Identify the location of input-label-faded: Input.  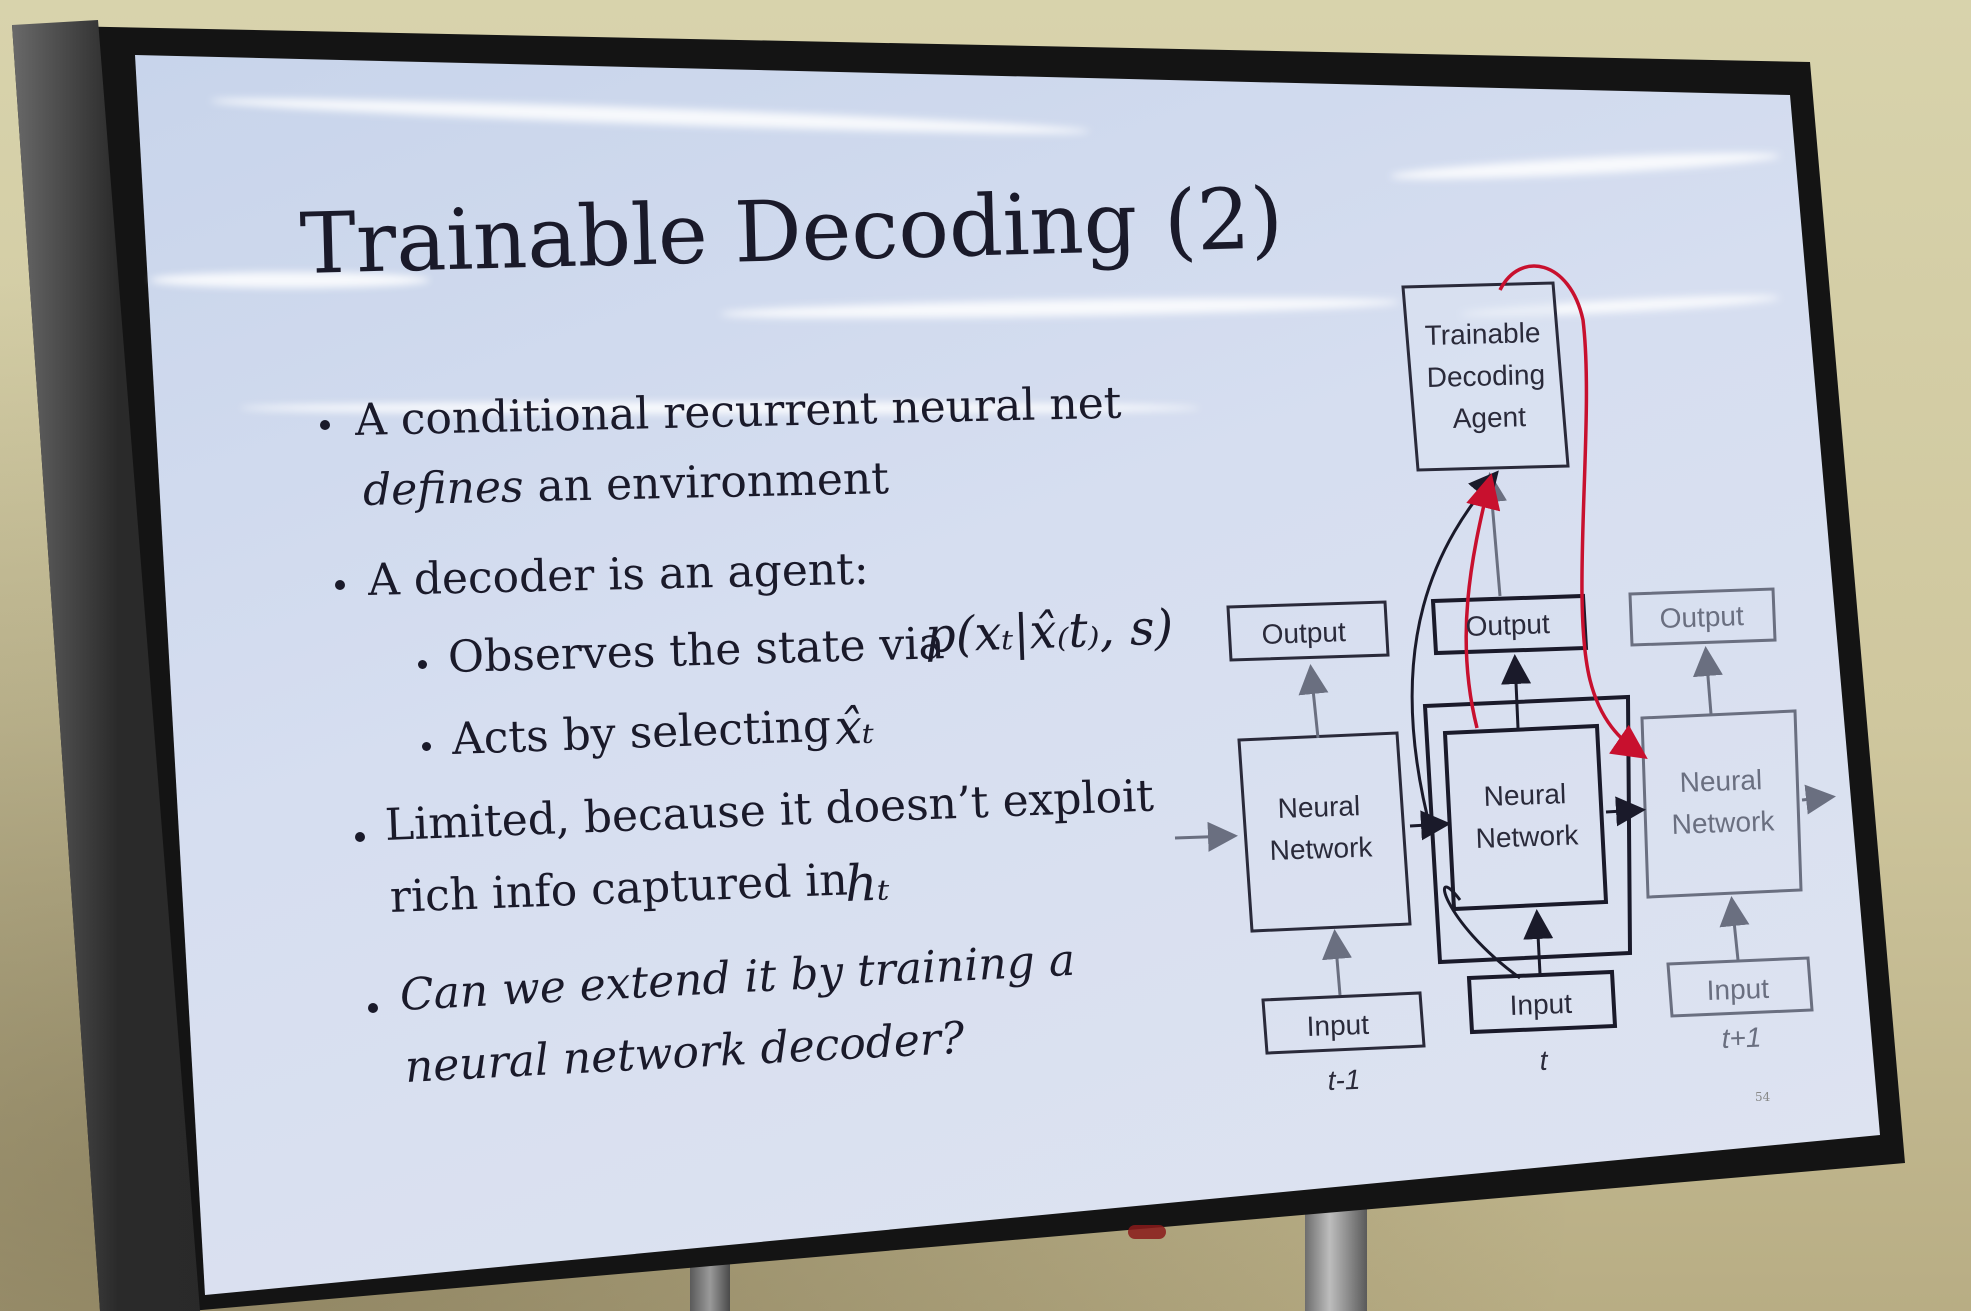
(1738, 989).